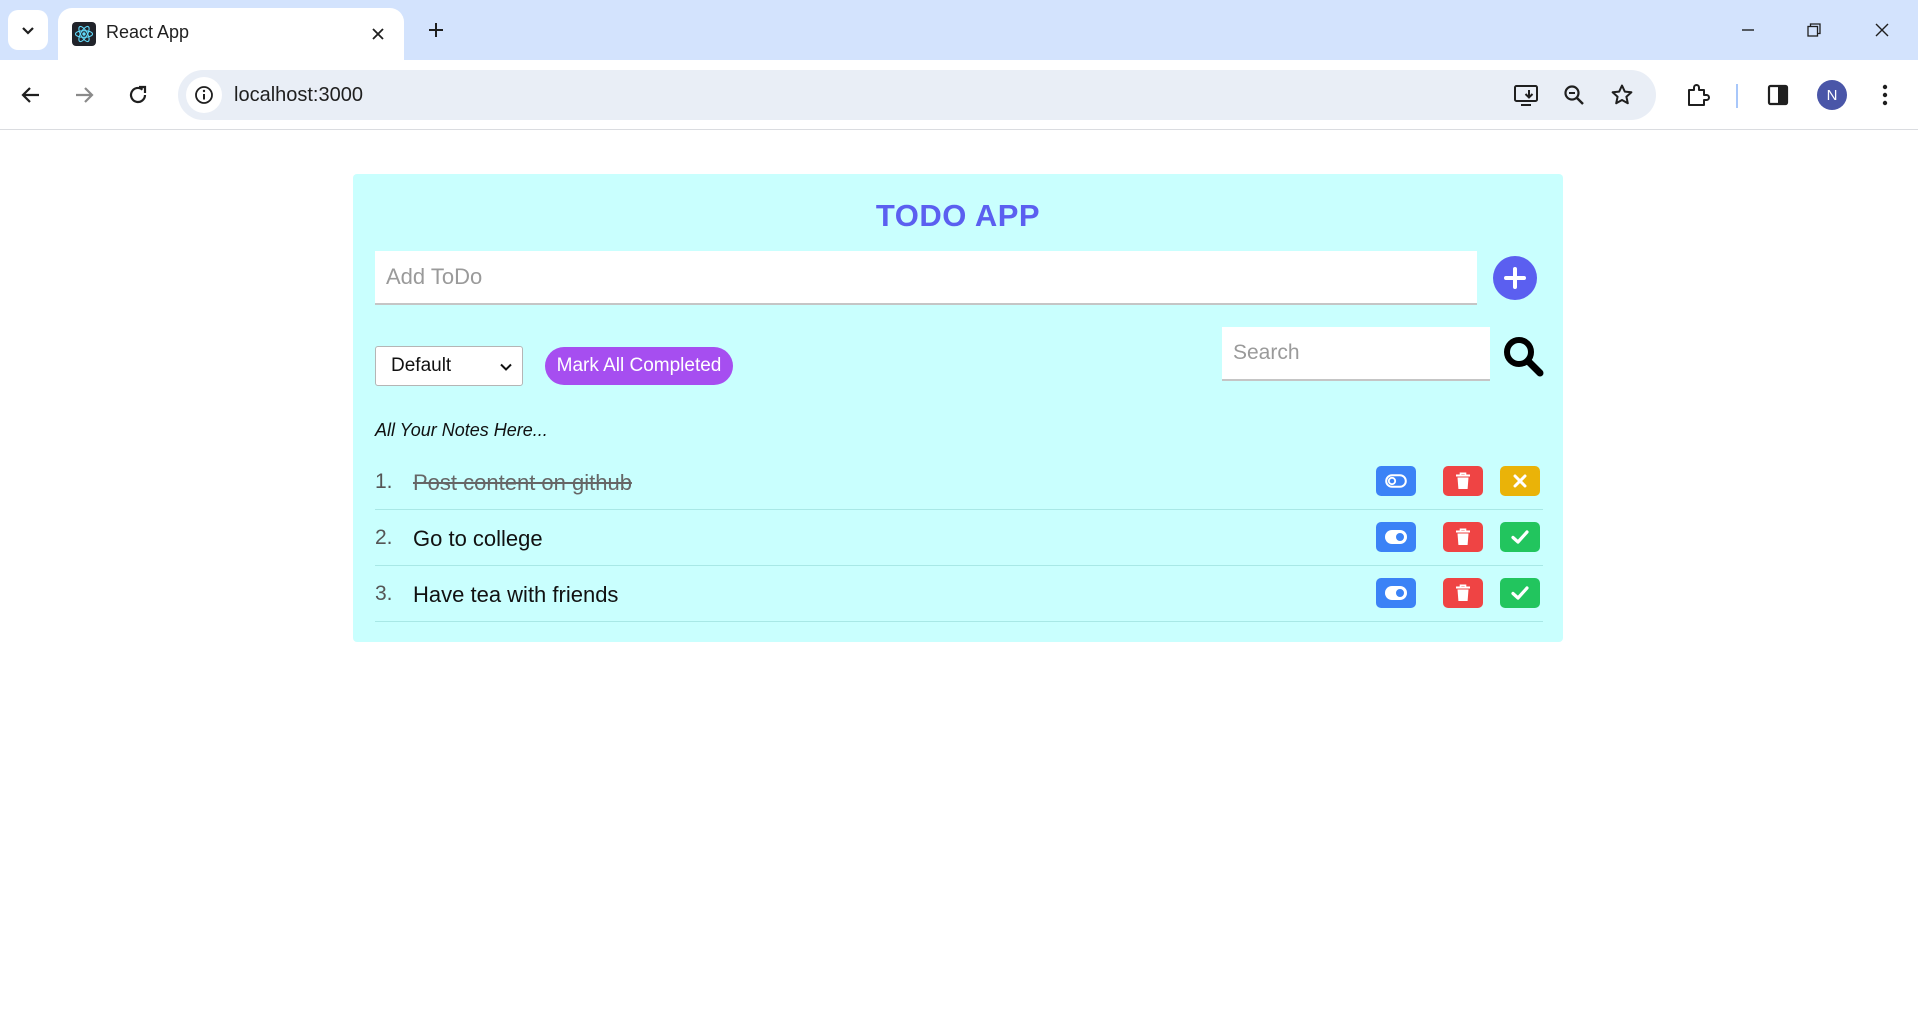 This screenshot has width=1918, height=1020. I want to click on forward-button, so click(84, 95).